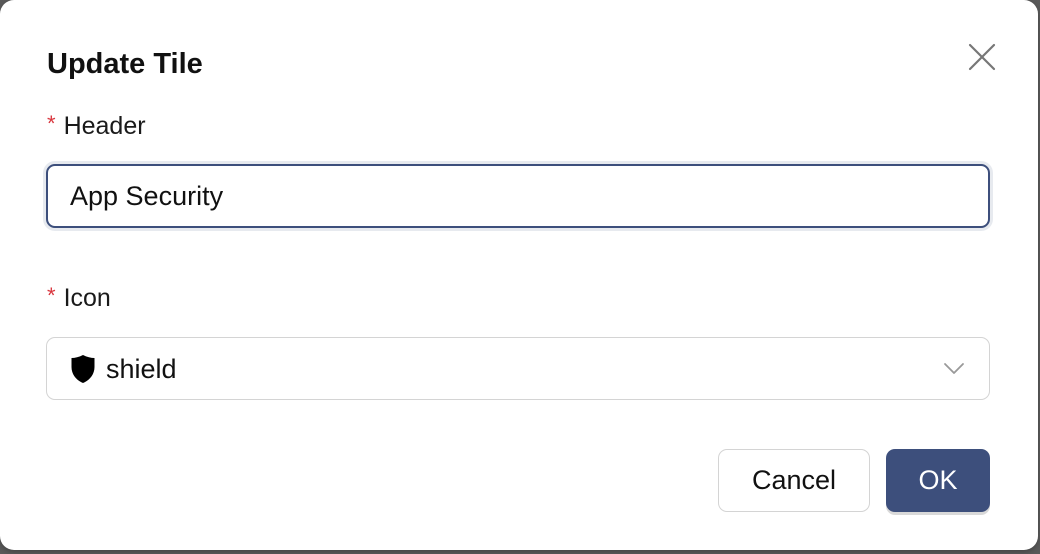 This screenshot has width=1040, height=554. What do you see at coordinates (938, 480) in the screenshot?
I see `ok-button: OK` at bounding box center [938, 480].